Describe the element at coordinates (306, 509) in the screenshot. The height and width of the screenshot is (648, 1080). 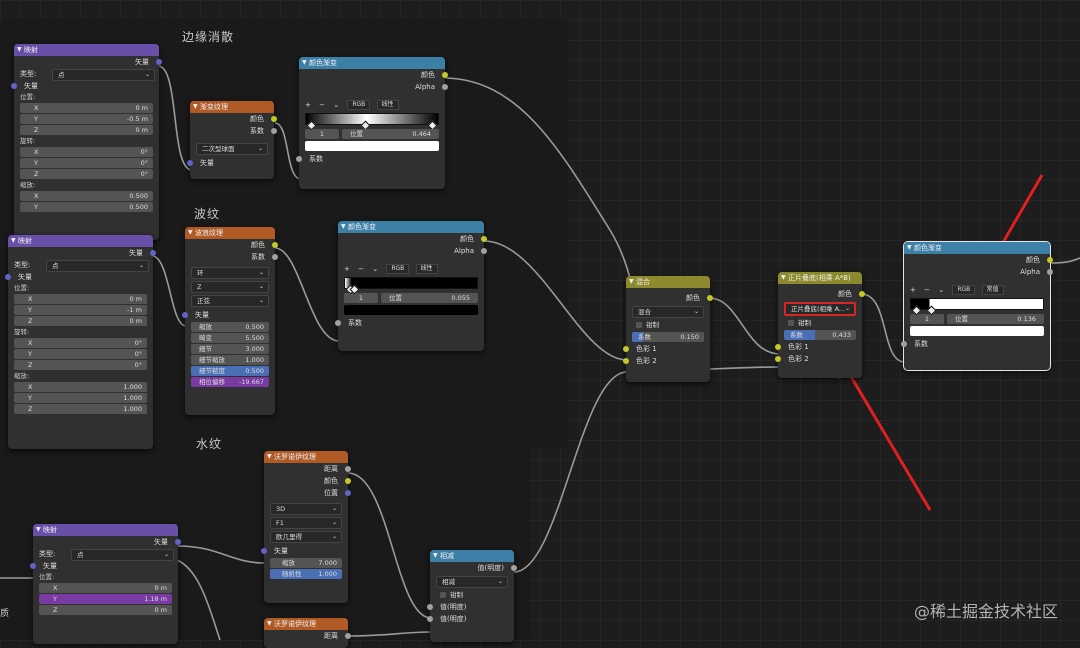
I see `dimensions-dropdown: 3D ⌄` at that location.